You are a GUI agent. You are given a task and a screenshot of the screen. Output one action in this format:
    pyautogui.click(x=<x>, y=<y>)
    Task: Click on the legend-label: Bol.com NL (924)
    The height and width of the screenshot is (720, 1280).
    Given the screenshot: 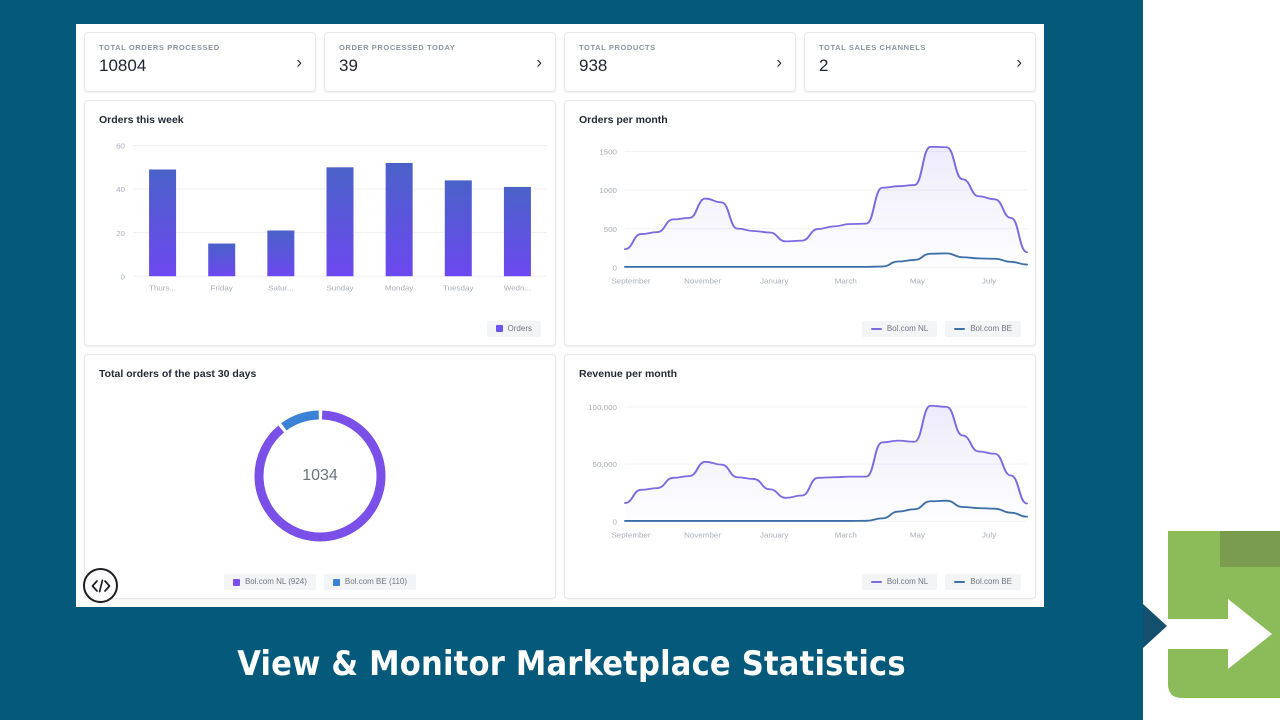 What is the action you would take?
    pyautogui.click(x=275, y=581)
    